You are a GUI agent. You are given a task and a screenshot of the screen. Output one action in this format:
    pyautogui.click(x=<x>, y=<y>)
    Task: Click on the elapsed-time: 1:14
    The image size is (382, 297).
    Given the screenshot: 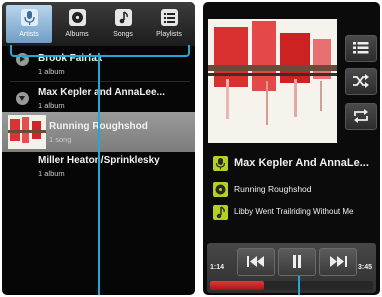 What is the action you would take?
    pyautogui.click(x=217, y=267)
    